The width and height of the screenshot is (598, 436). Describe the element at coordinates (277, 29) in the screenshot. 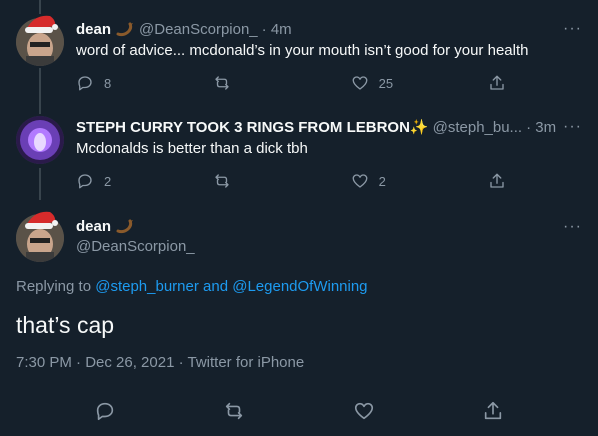

I see `tweet-time: · 4m` at that location.